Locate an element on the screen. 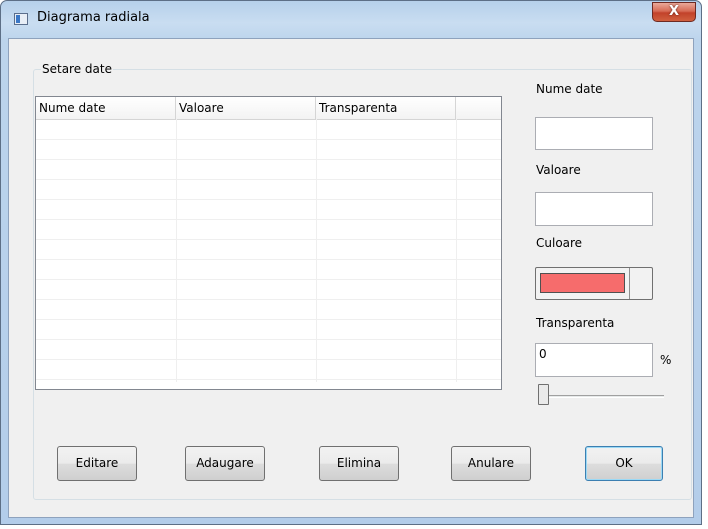 This screenshot has height=529, width=708. value-field is located at coordinates (594, 209).